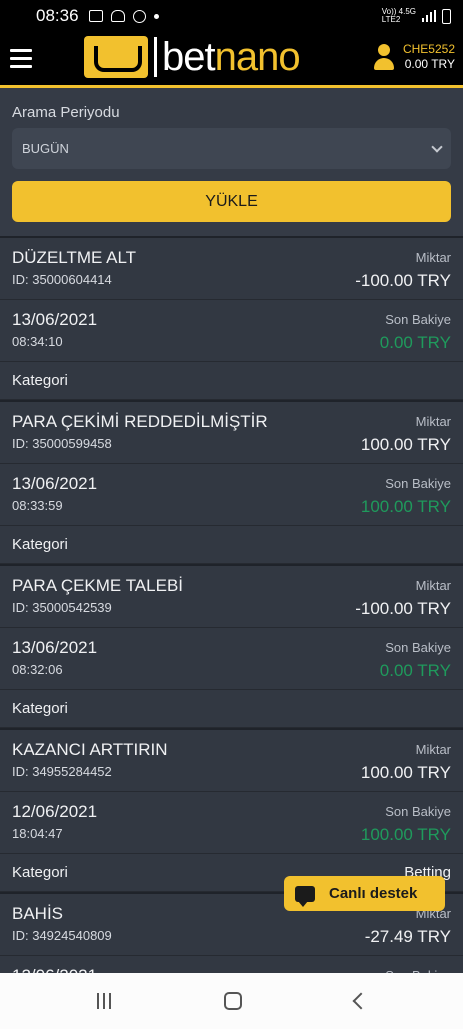 This screenshot has width=463, height=1029. What do you see at coordinates (74, 257) in the screenshot?
I see `transaction-title: DÜZELTME ALT` at bounding box center [74, 257].